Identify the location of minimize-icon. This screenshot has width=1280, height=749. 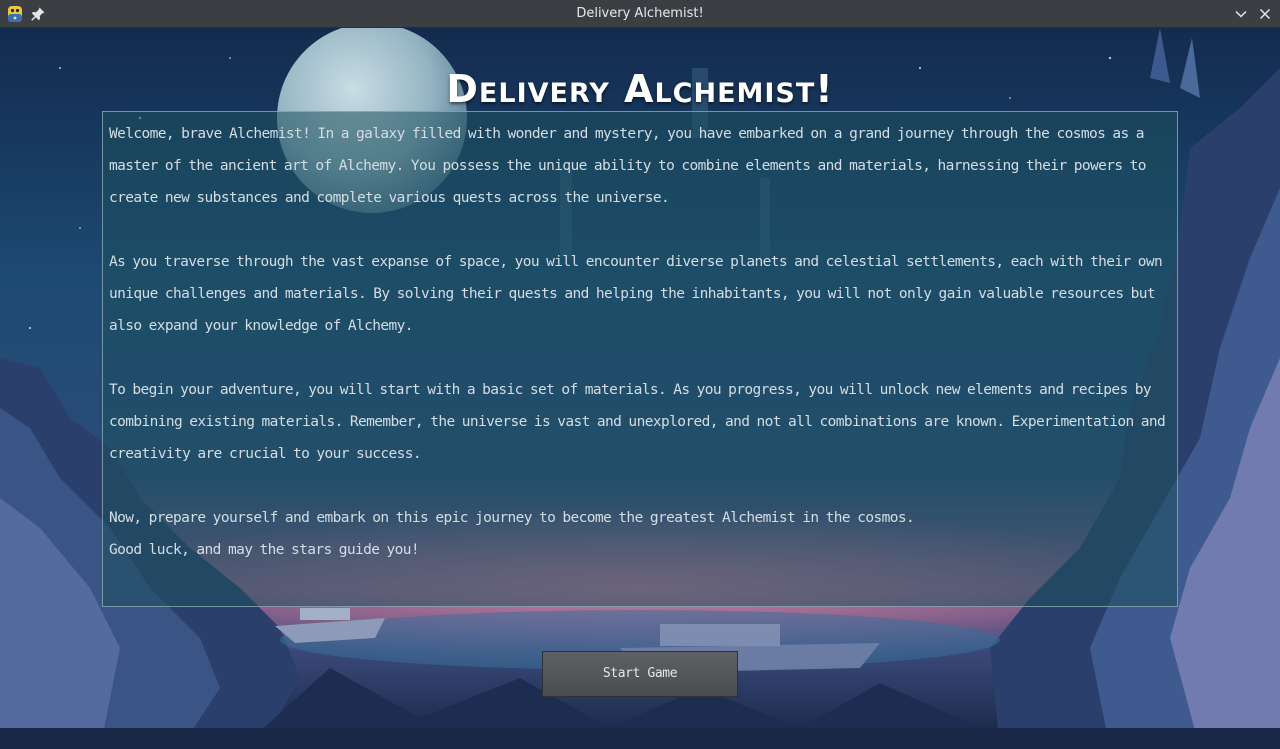
(1241, 14).